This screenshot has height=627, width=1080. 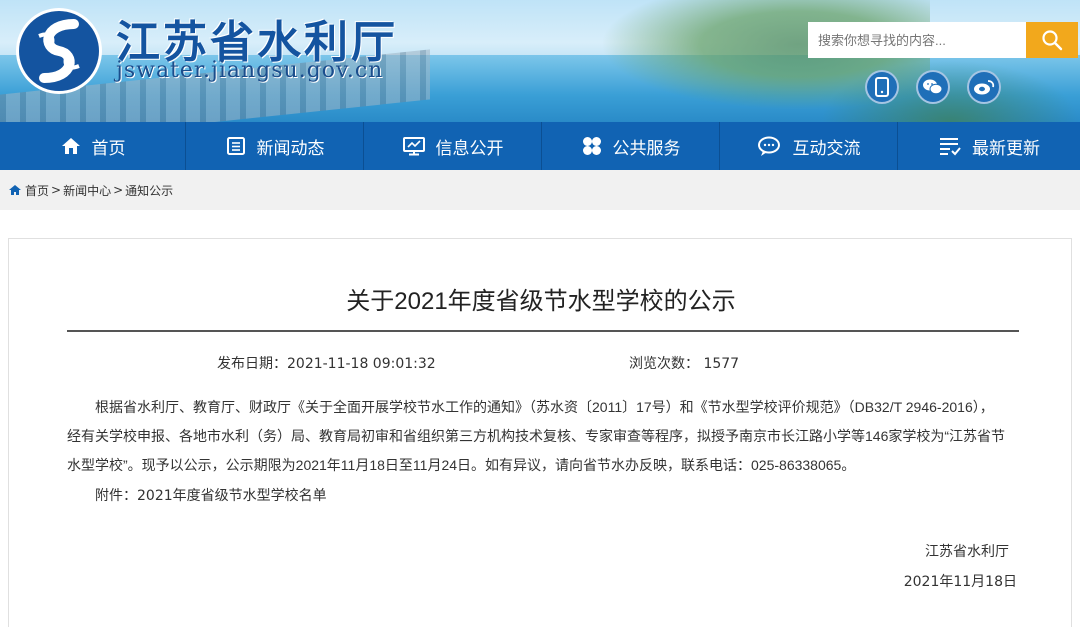 I want to click on mobile-button, so click(x=882, y=87).